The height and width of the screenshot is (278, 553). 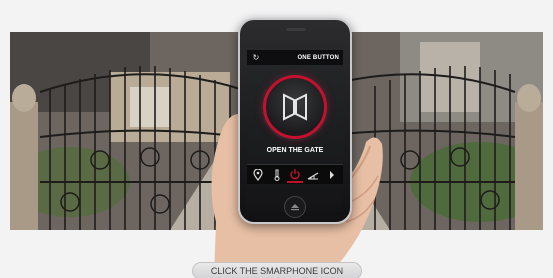 What do you see at coordinates (295, 150) in the screenshot?
I see `open-gate-label: OPEN THE GATE` at bounding box center [295, 150].